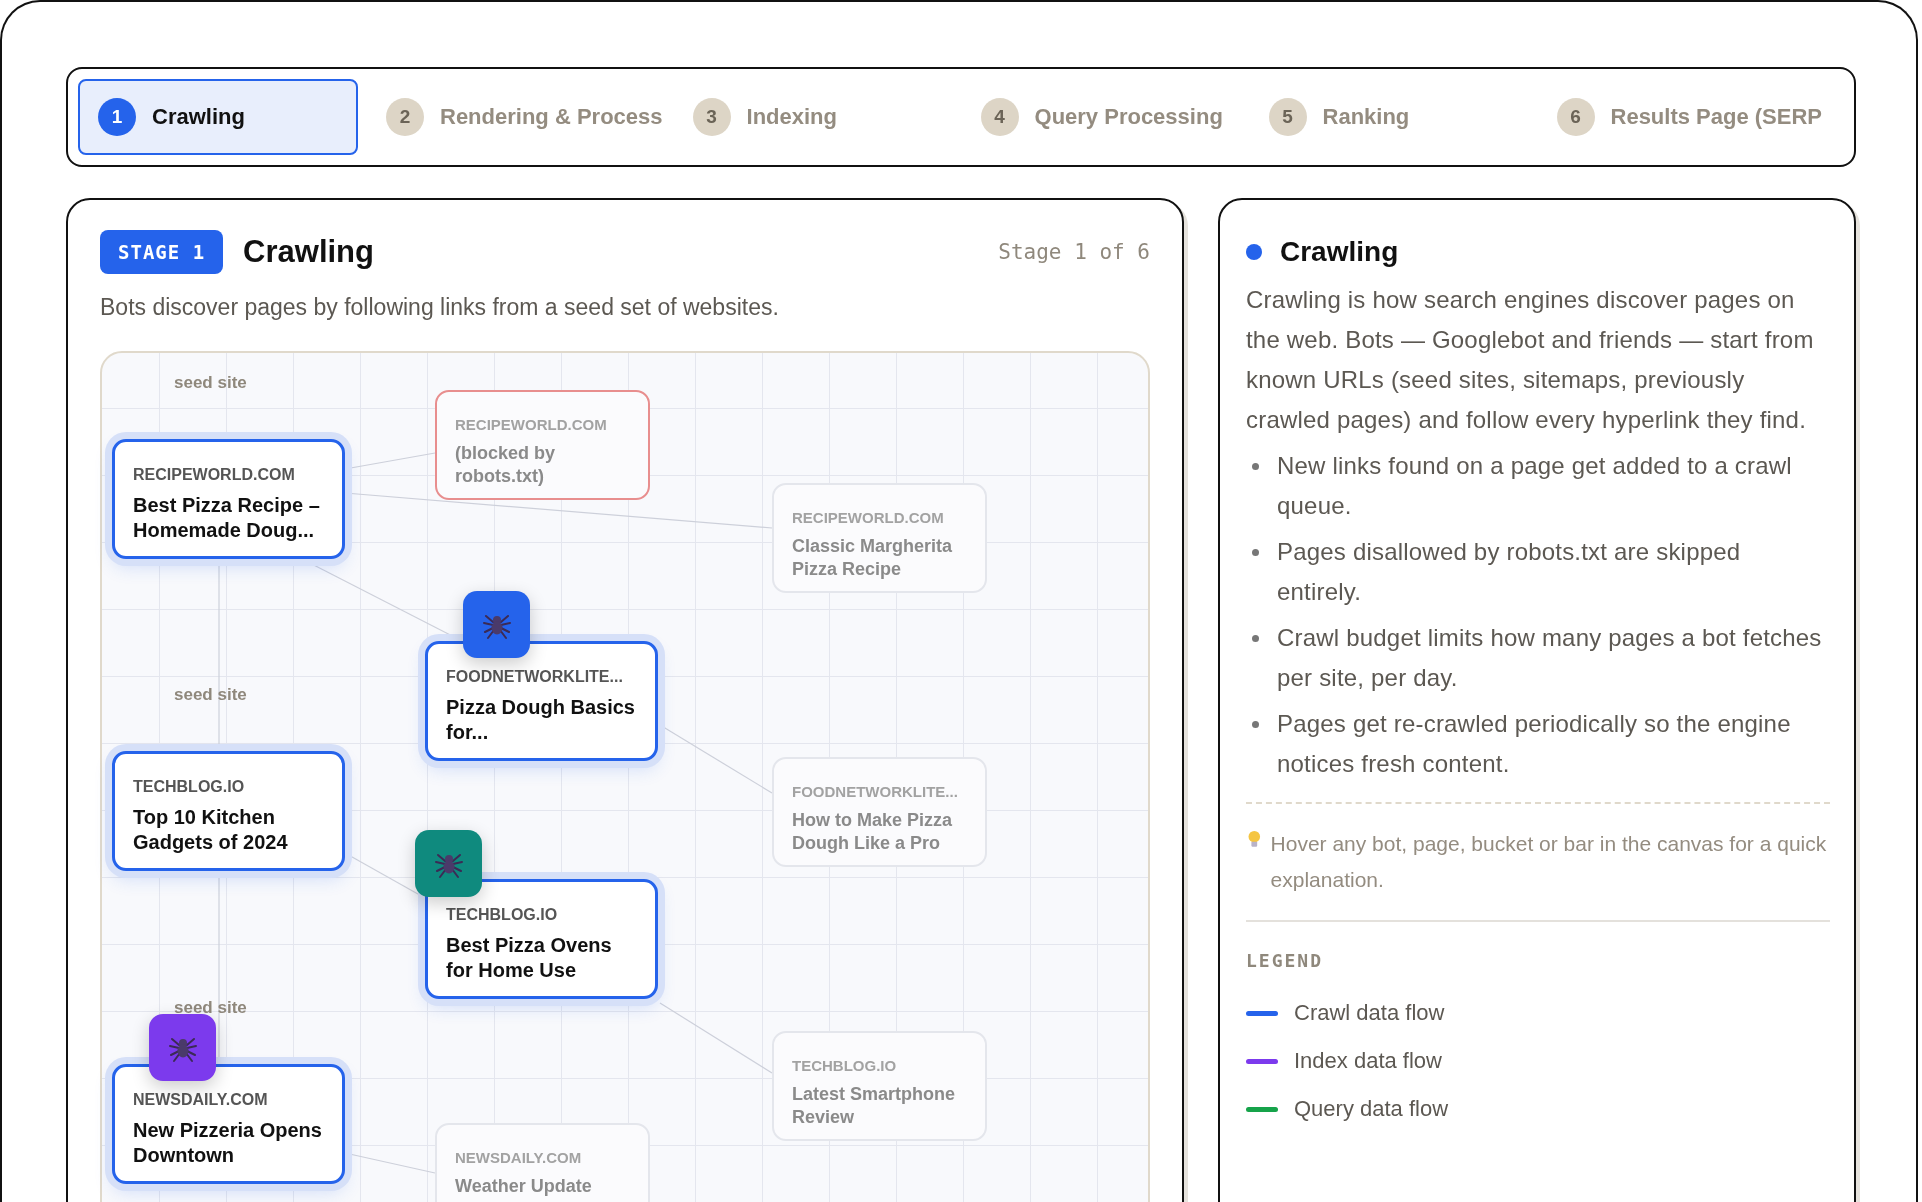 The height and width of the screenshot is (1202, 1922). I want to click on legend-label: Index data flow, so click(1368, 1061).